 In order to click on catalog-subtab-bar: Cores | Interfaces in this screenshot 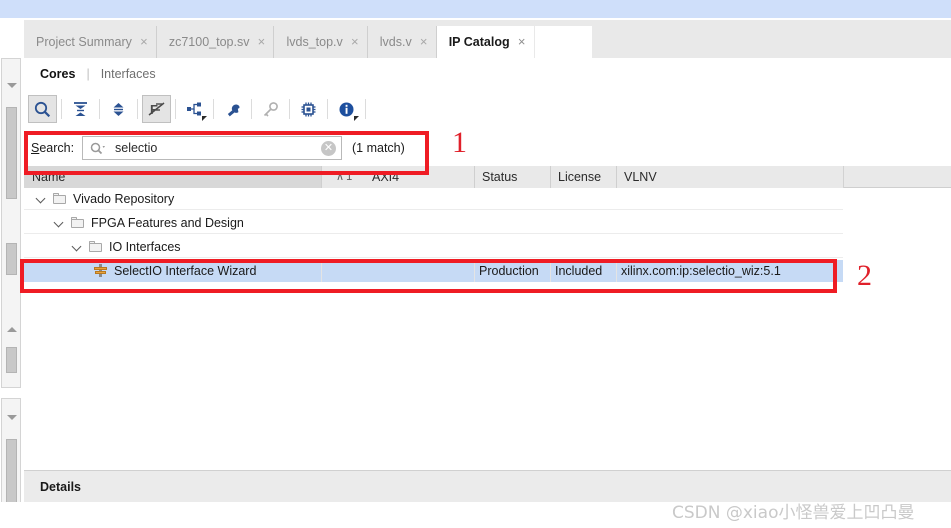, I will do `click(487, 75)`.